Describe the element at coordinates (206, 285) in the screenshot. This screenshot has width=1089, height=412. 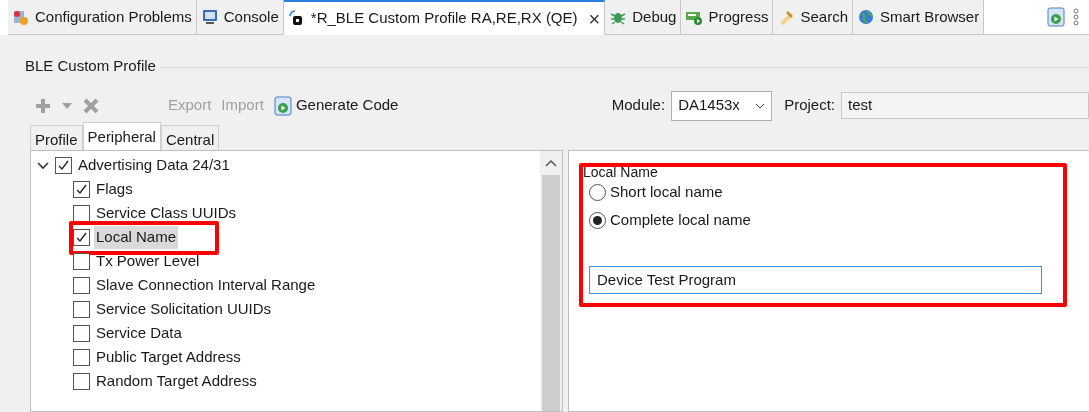
I see `tree-item: Slave Connection Interval Range` at that location.